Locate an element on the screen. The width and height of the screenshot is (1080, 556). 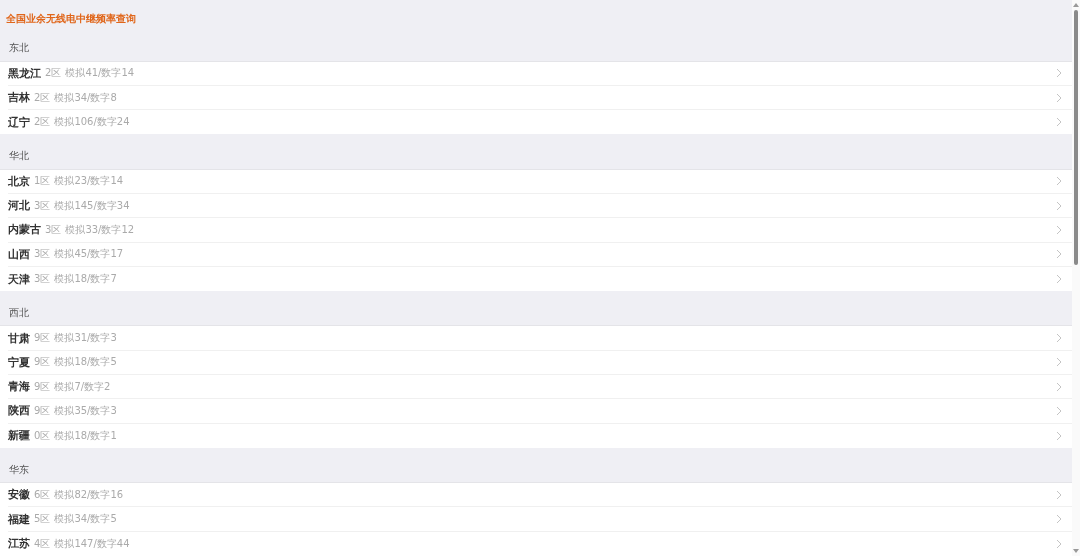
province-item: 北京 1区 模拟23/数字14 is located at coordinates (540, 181).